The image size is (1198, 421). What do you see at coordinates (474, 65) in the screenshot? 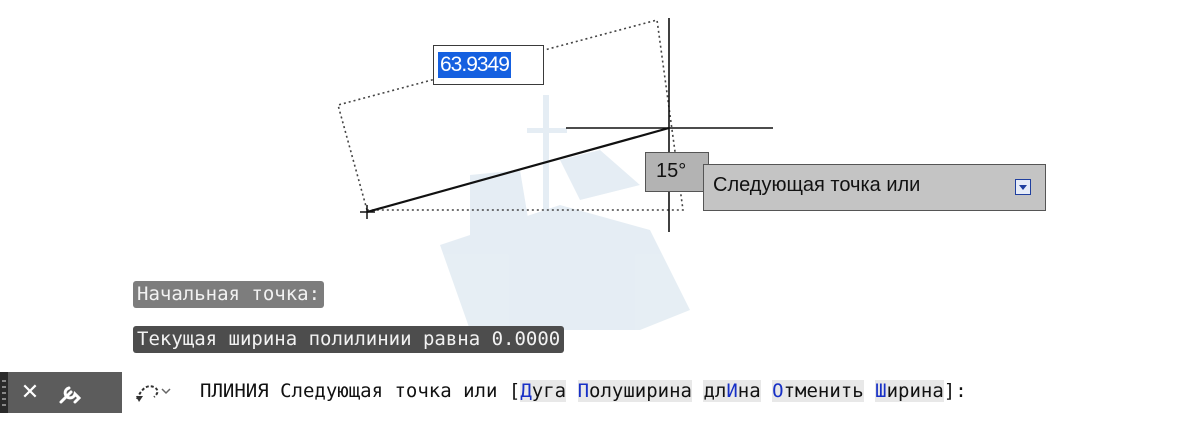
I see `dynamic-length-value: 63.9349` at bounding box center [474, 65].